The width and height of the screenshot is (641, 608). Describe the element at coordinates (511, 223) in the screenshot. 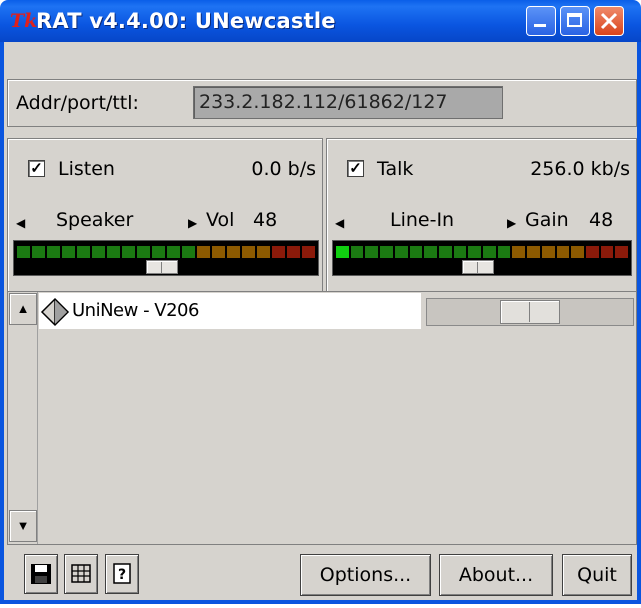

I see `input-next-arrow: ▶` at that location.